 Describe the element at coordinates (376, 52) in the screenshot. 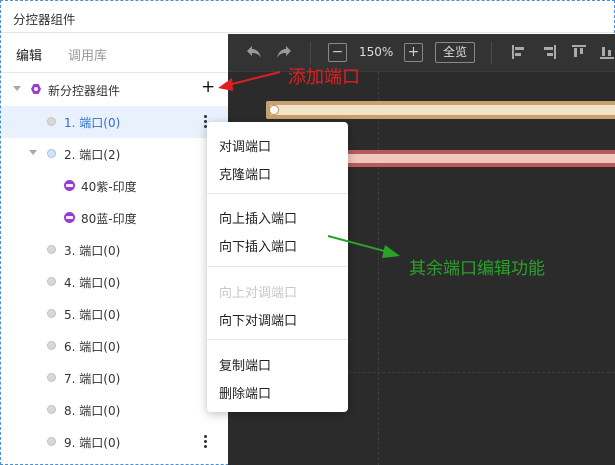

I see `zoom-level: 150%` at that location.